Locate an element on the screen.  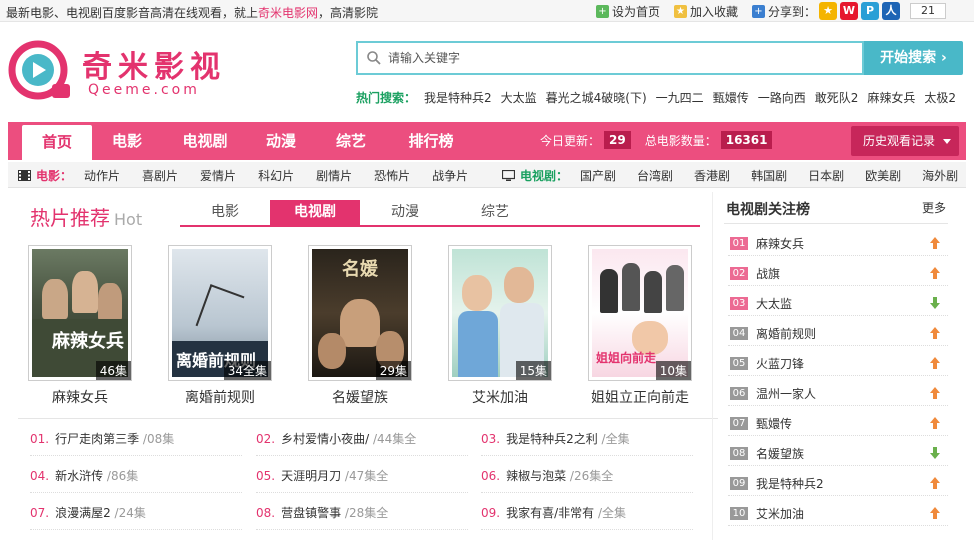
qzone-icon: ★ is located at coordinates (828, 11).